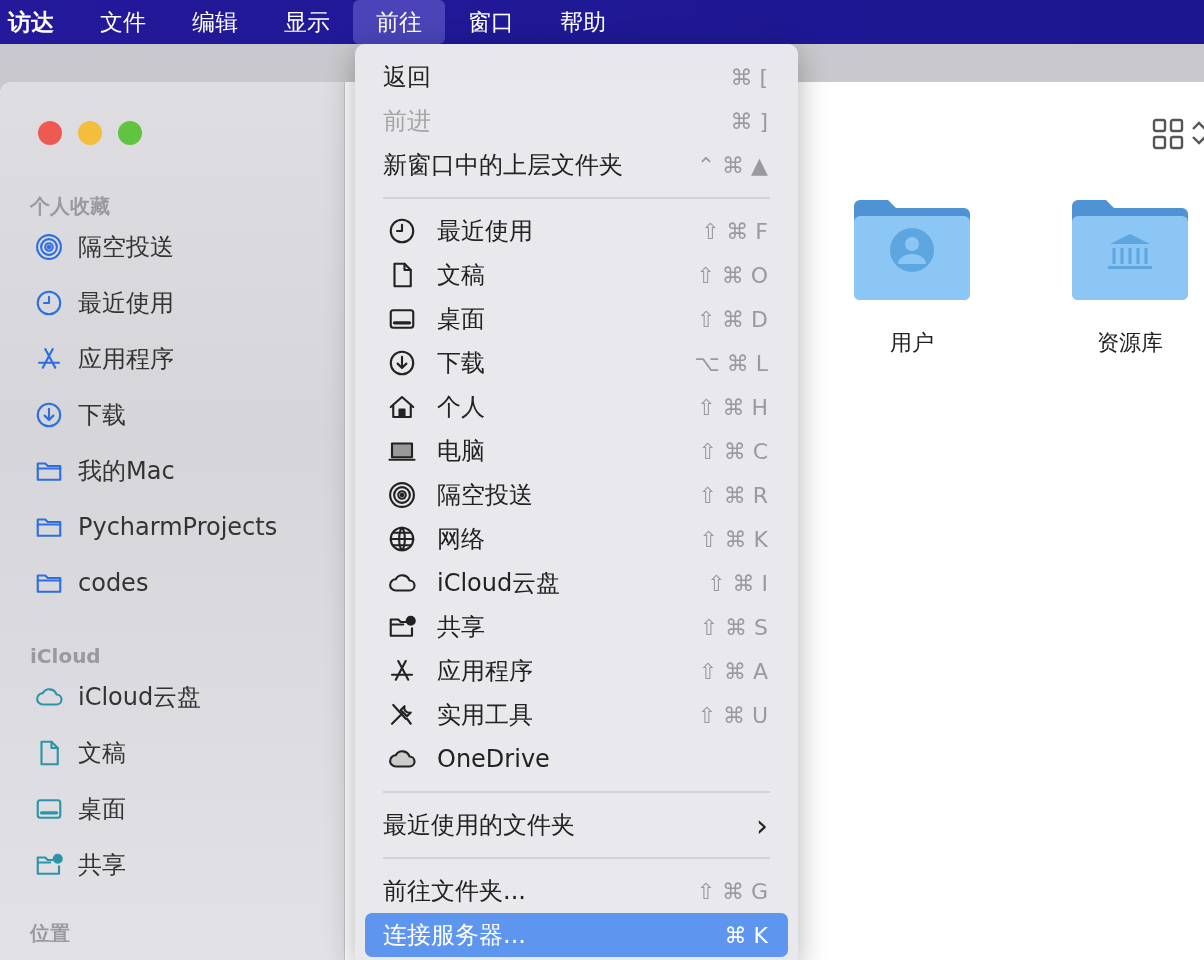 The width and height of the screenshot is (1204, 960). I want to click on sidebar-item: 最近使用, so click(172, 303).